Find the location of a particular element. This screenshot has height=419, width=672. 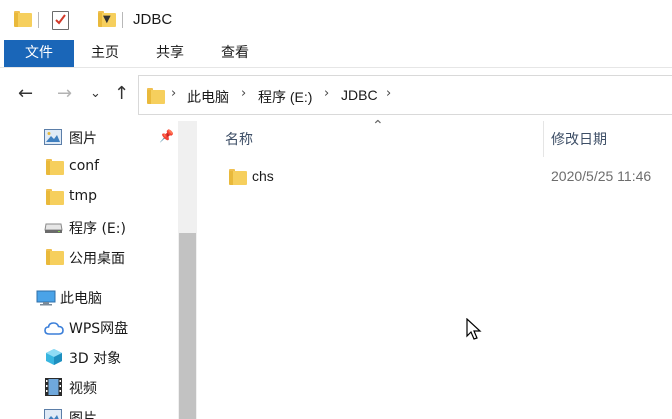

title-bar: ▼ JDBC is located at coordinates (336, 20).